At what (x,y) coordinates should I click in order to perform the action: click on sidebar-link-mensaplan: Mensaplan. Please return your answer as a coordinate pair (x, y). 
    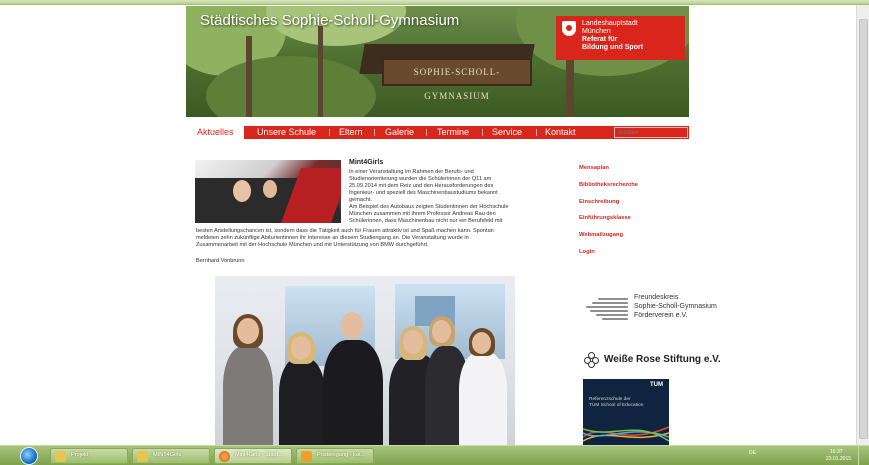
    Looking at the image, I should click on (594, 168).